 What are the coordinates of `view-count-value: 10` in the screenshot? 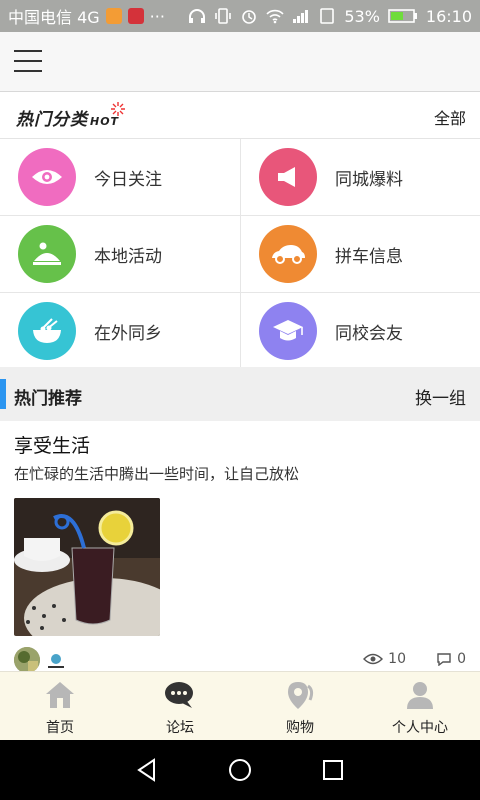 It's located at (397, 659).